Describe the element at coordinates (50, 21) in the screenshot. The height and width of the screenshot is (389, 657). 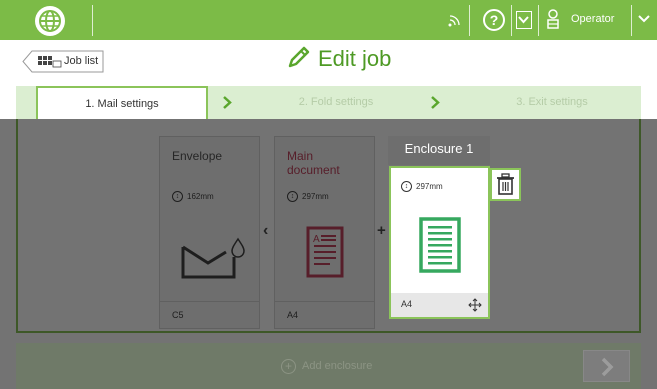
I see `globe-logo-icon` at that location.